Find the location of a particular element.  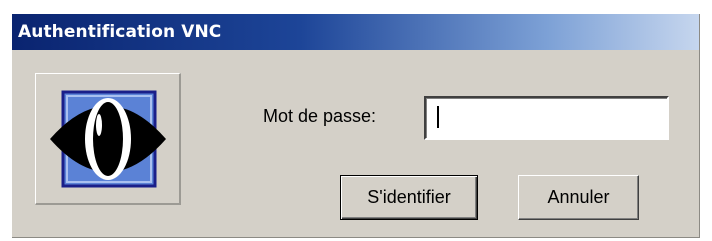

title-bar: Authentification VNC is located at coordinates (355, 32).